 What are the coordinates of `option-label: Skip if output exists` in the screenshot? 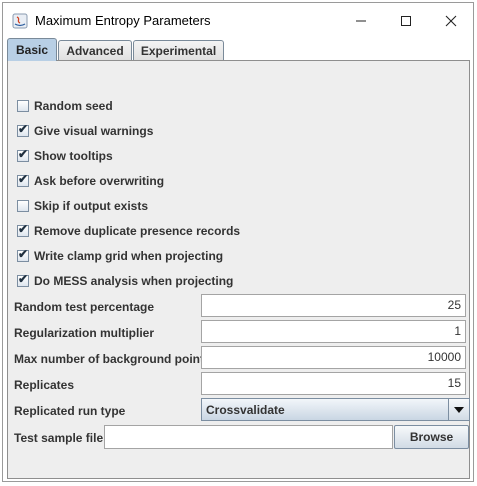 It's located at (91, 206).